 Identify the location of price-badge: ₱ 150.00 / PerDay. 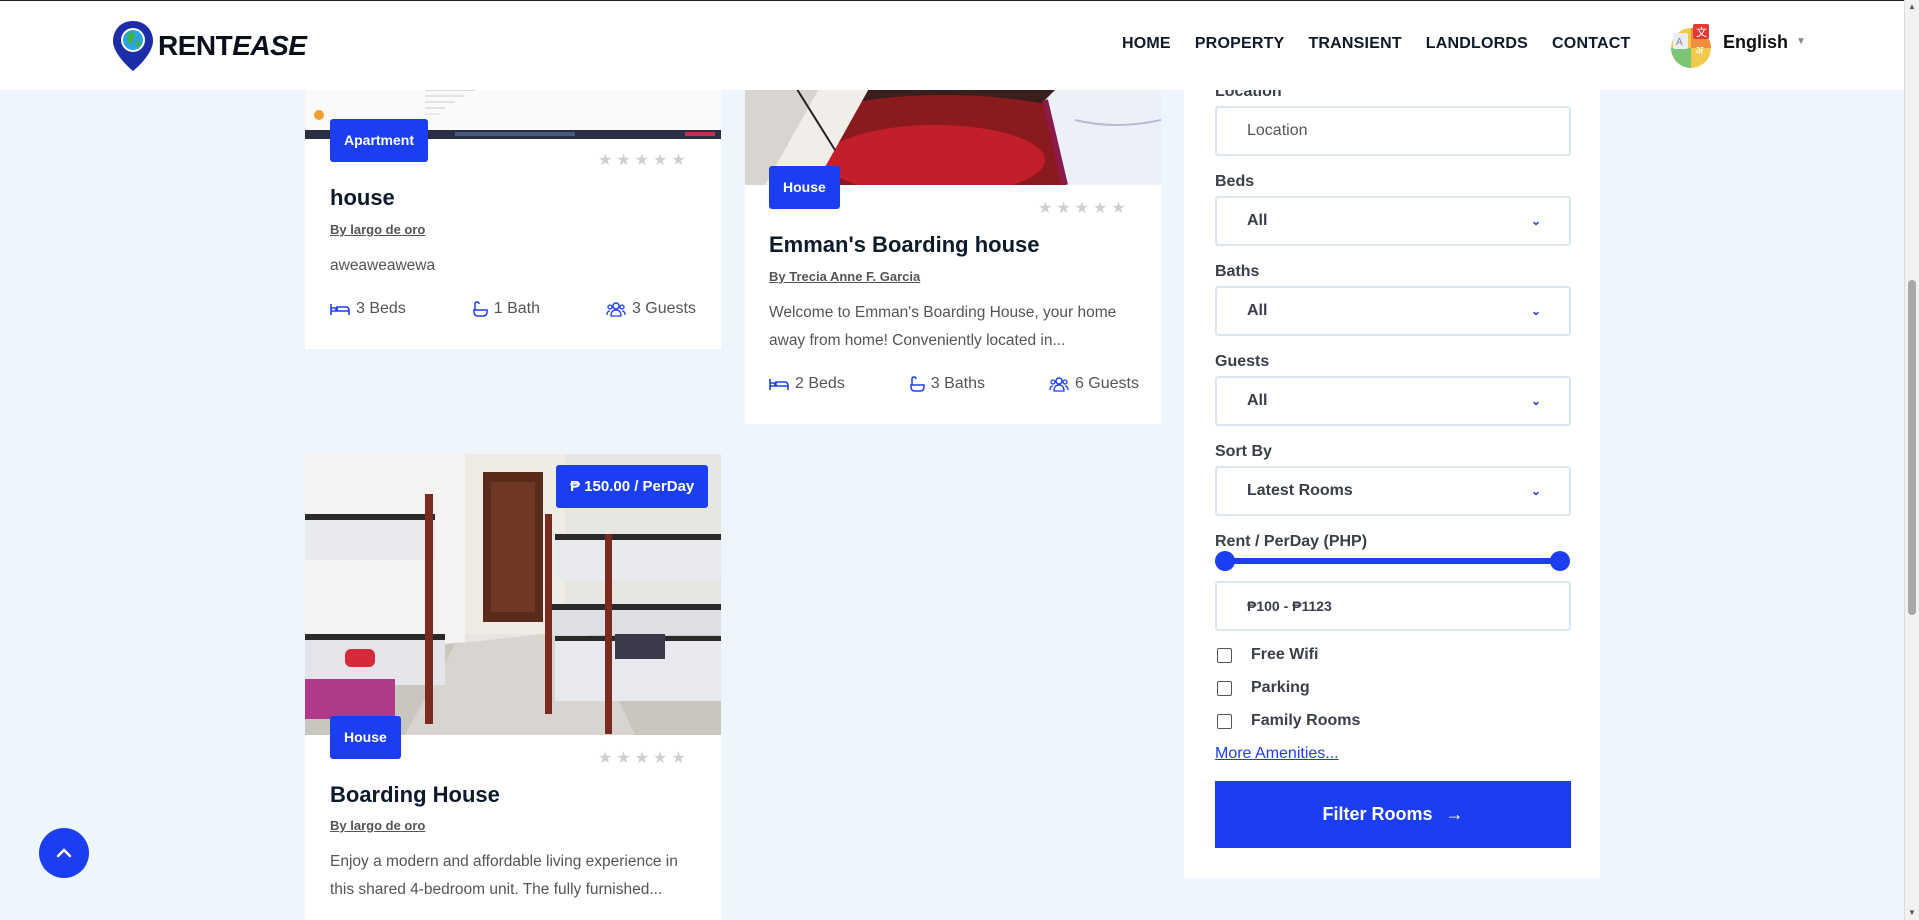
(632, 486).